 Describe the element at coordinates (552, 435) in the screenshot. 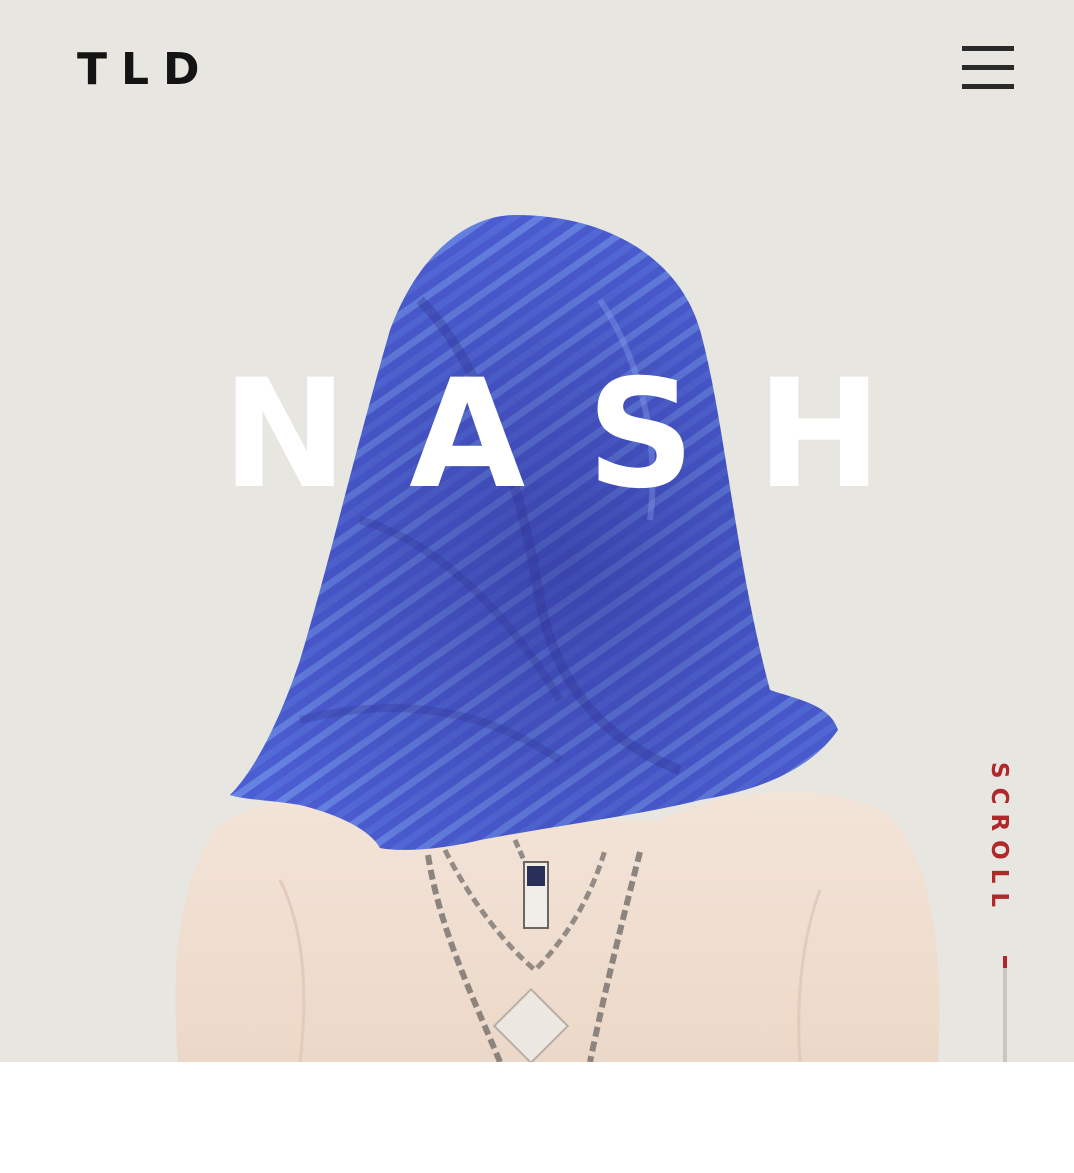

I see `hero-title: N A S H` at that location.